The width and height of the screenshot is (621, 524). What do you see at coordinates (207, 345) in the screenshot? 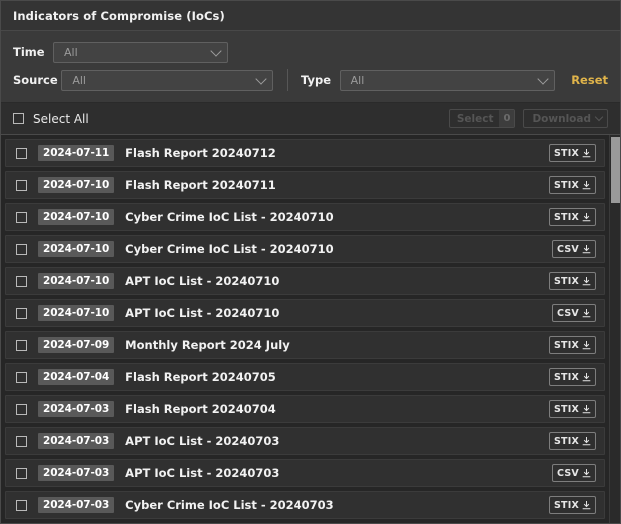
I see `row-title: Monthly Report 2024 July` at bounding box center [207, 345].